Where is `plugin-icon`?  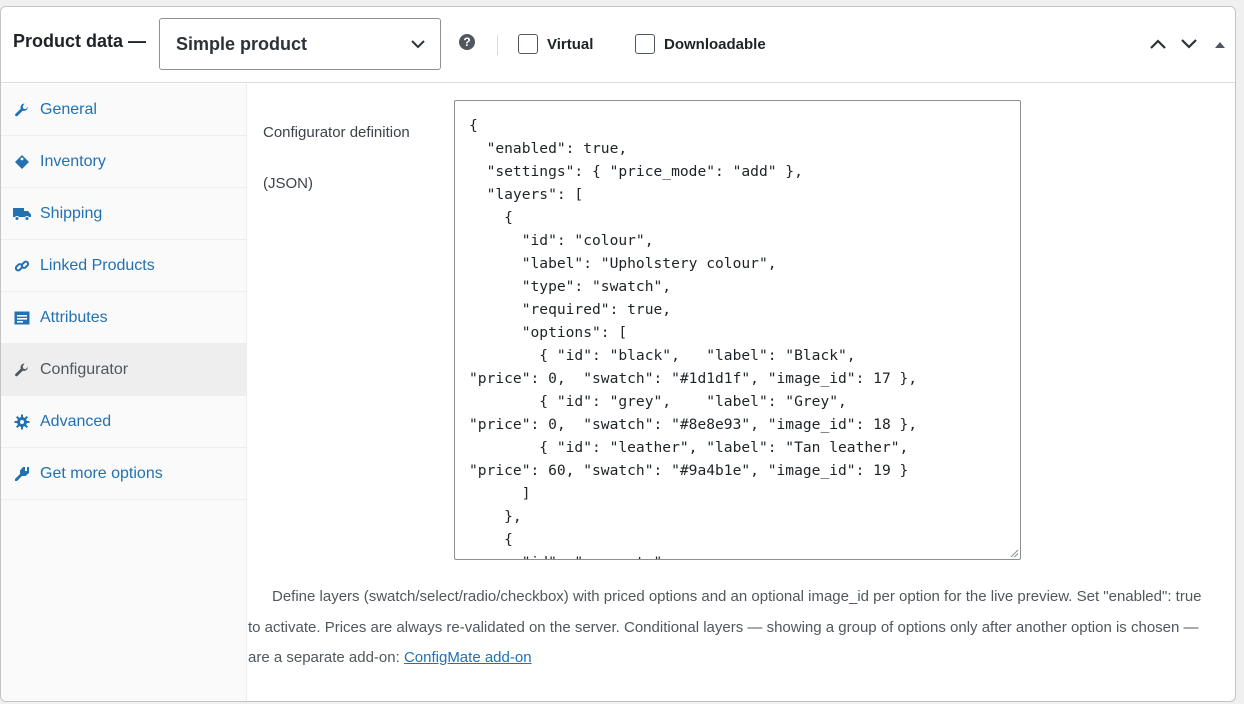
plugin-icon is located at coordinates (22, 474).